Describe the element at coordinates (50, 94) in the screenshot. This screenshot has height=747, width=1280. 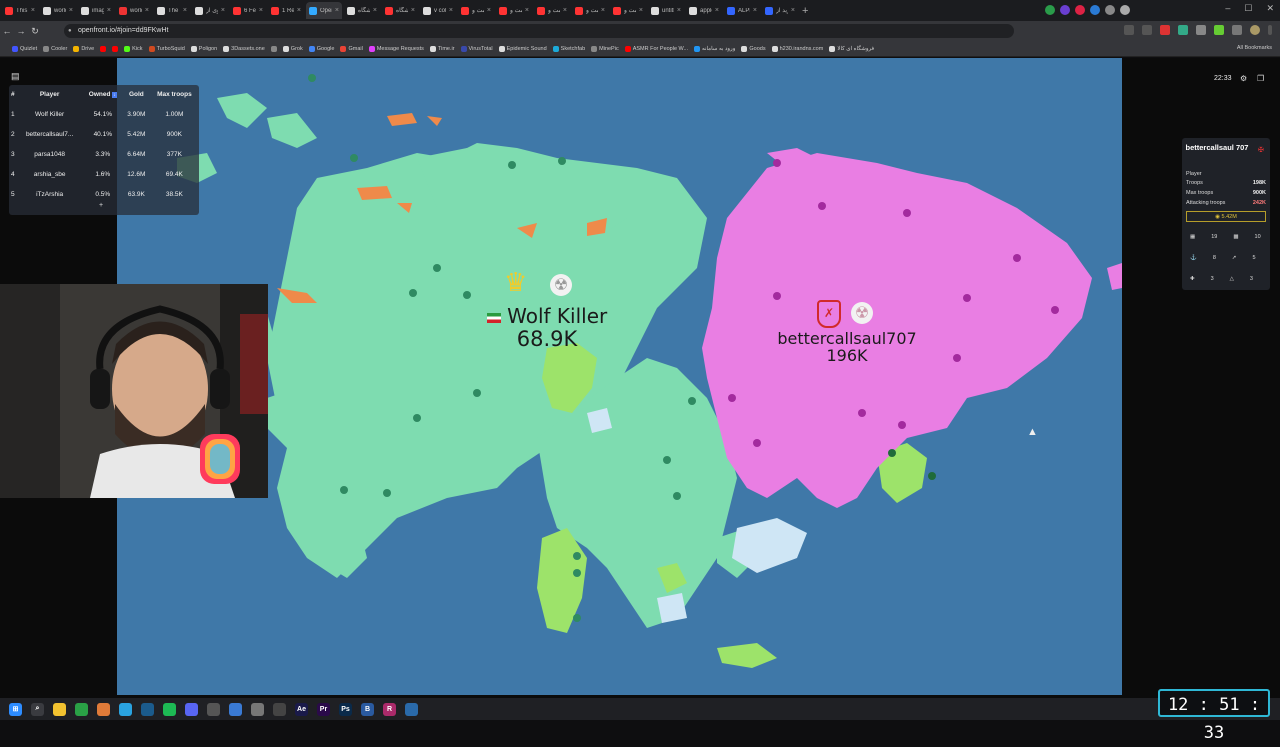
I see `header-player: Player` at that location.